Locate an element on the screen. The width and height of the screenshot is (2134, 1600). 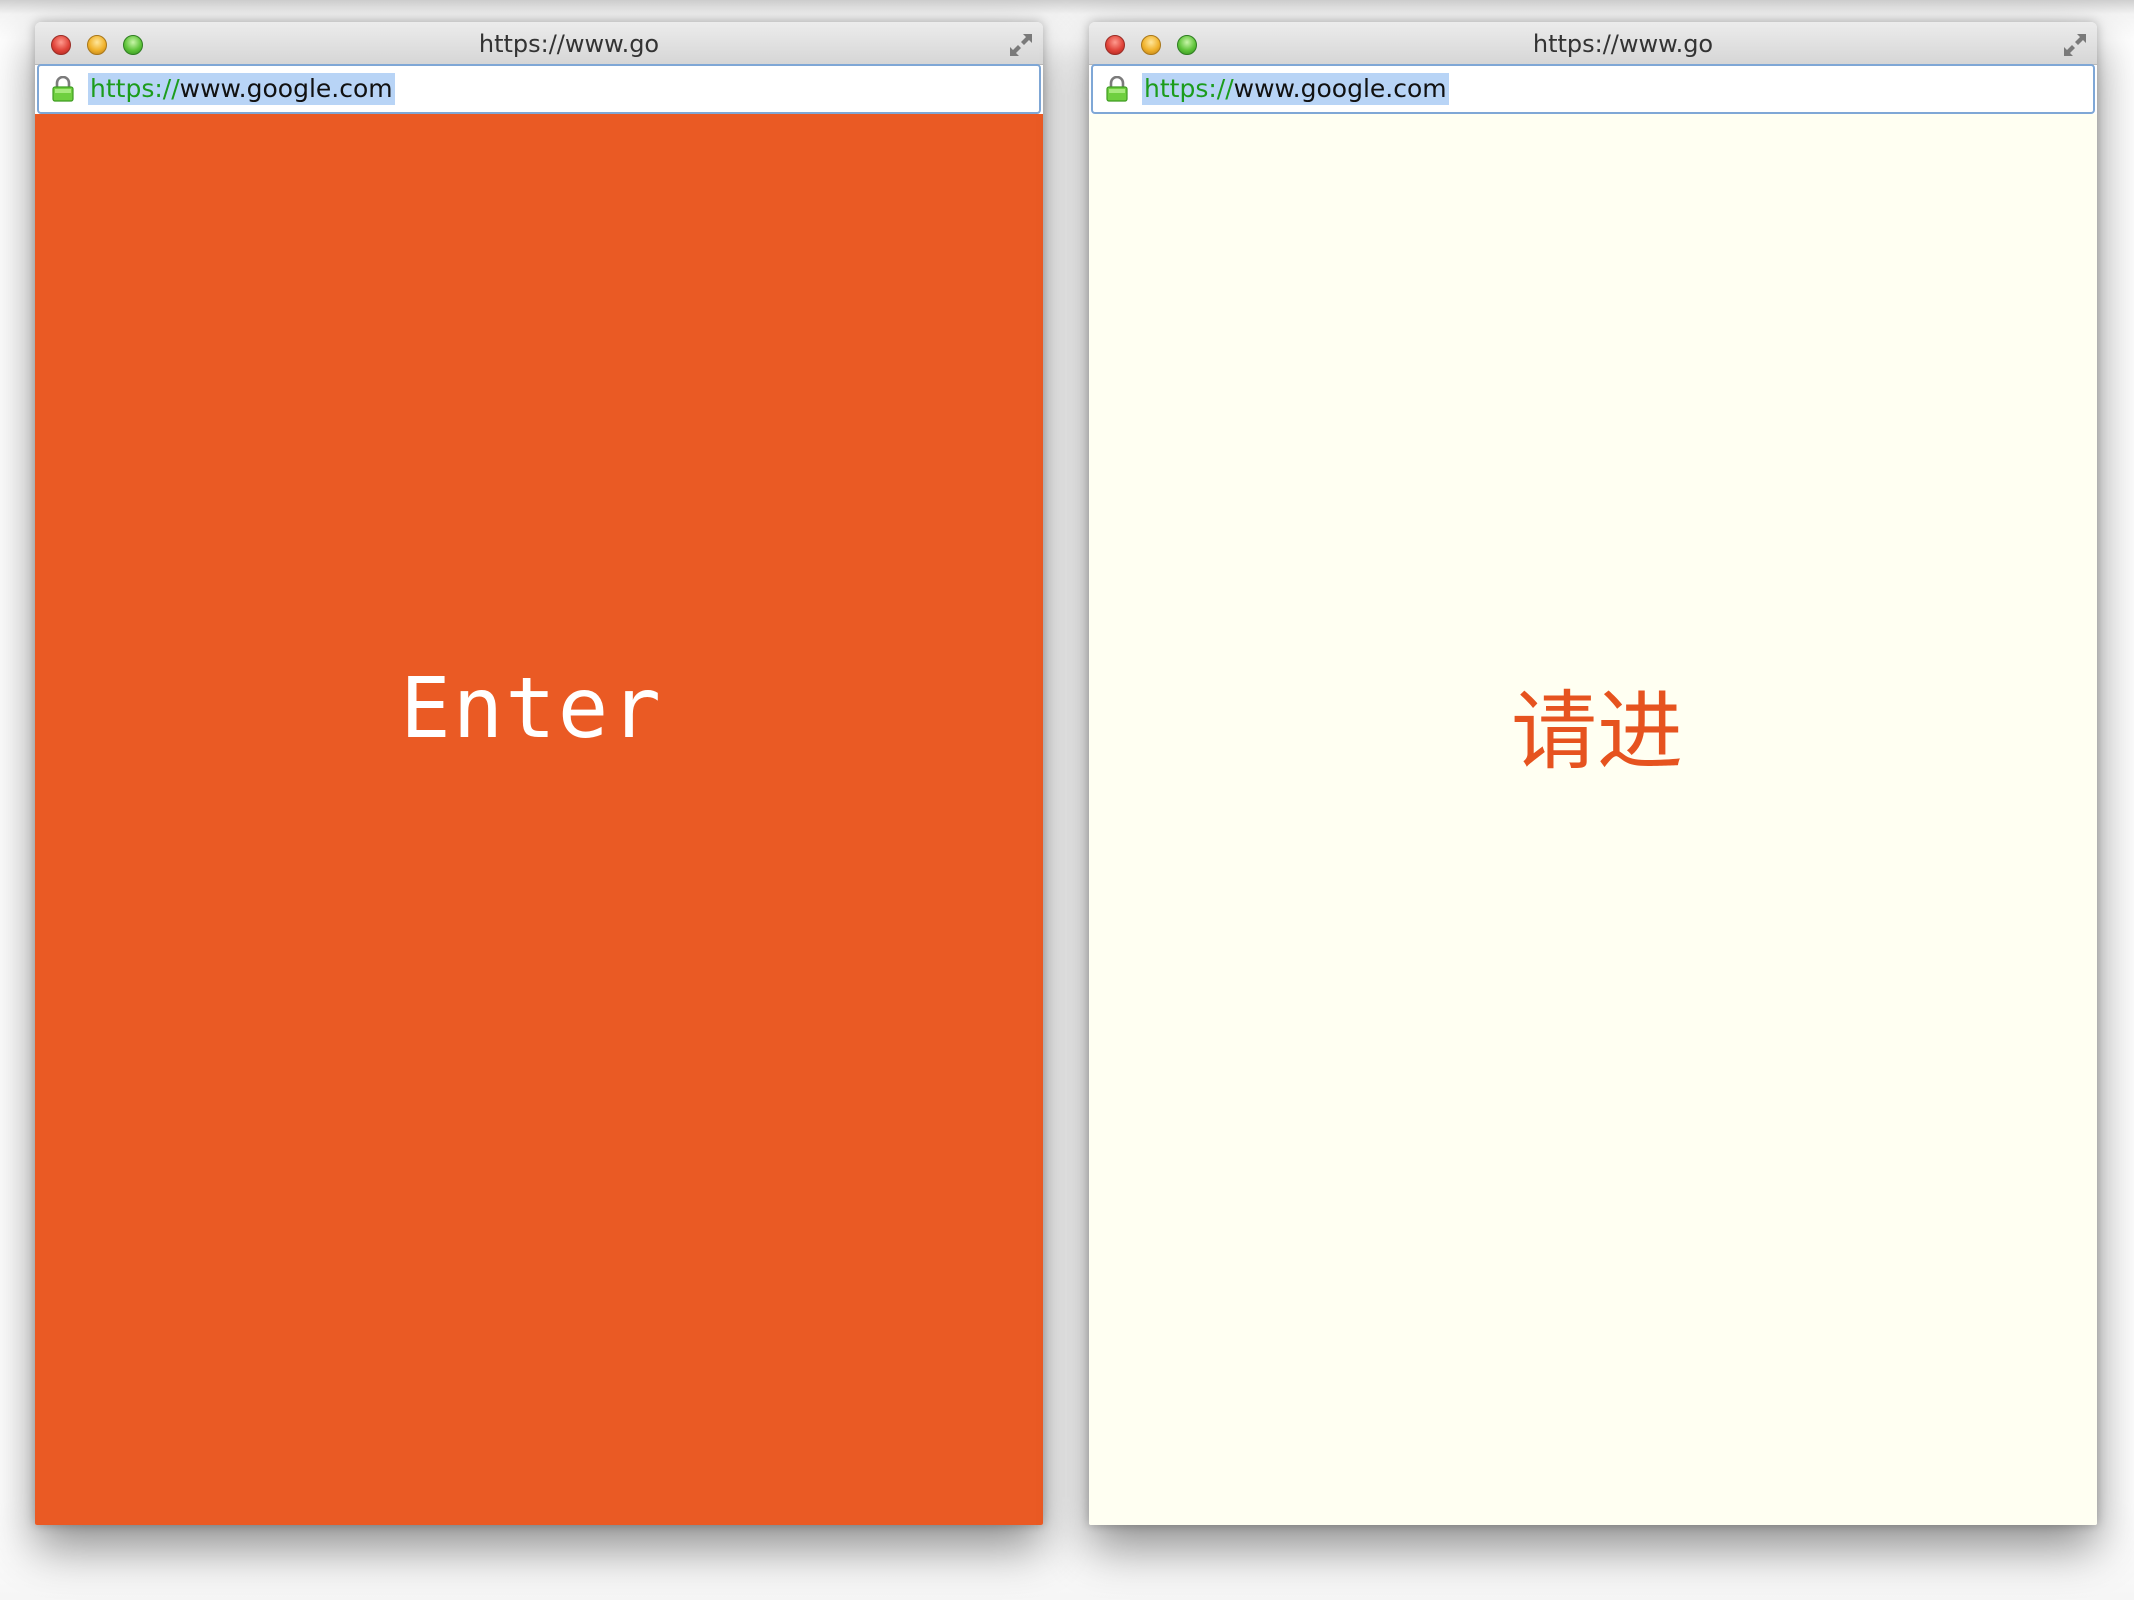
enter-text-chinese: 请进 is located at coordinates (1597, 732).